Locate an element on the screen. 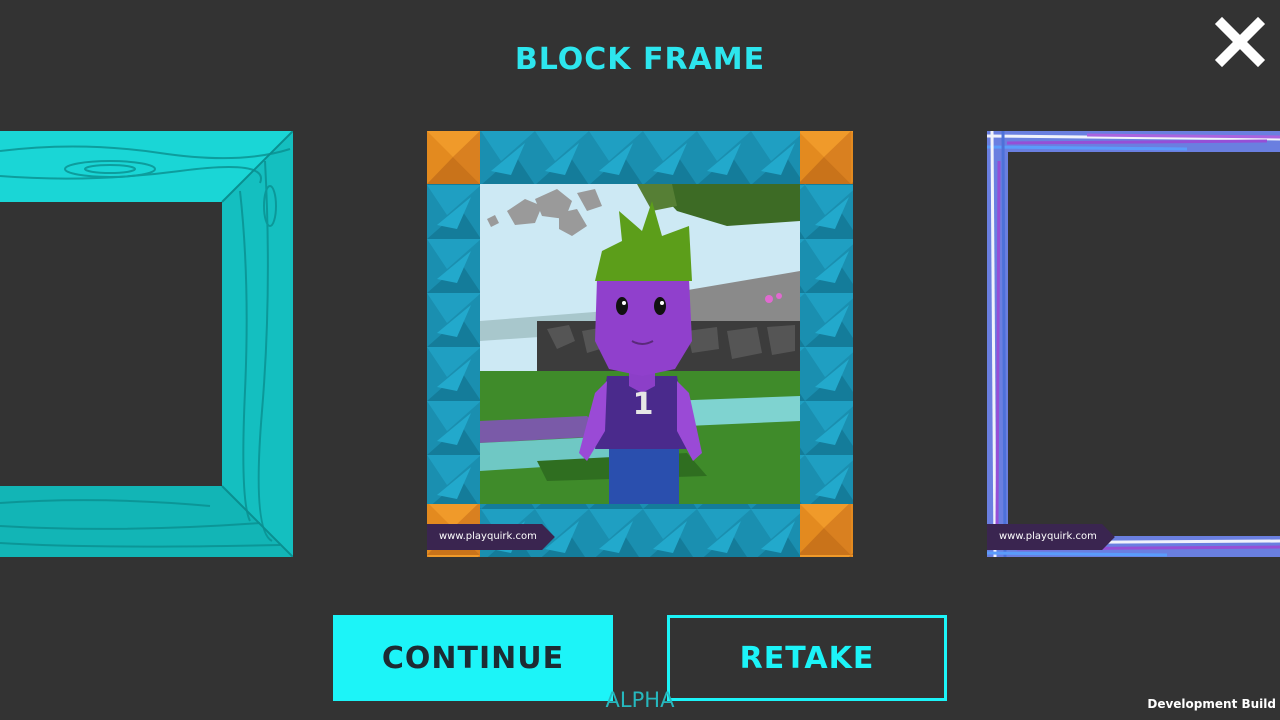  crayon-frame-image is located at coordinates (1133, 344).